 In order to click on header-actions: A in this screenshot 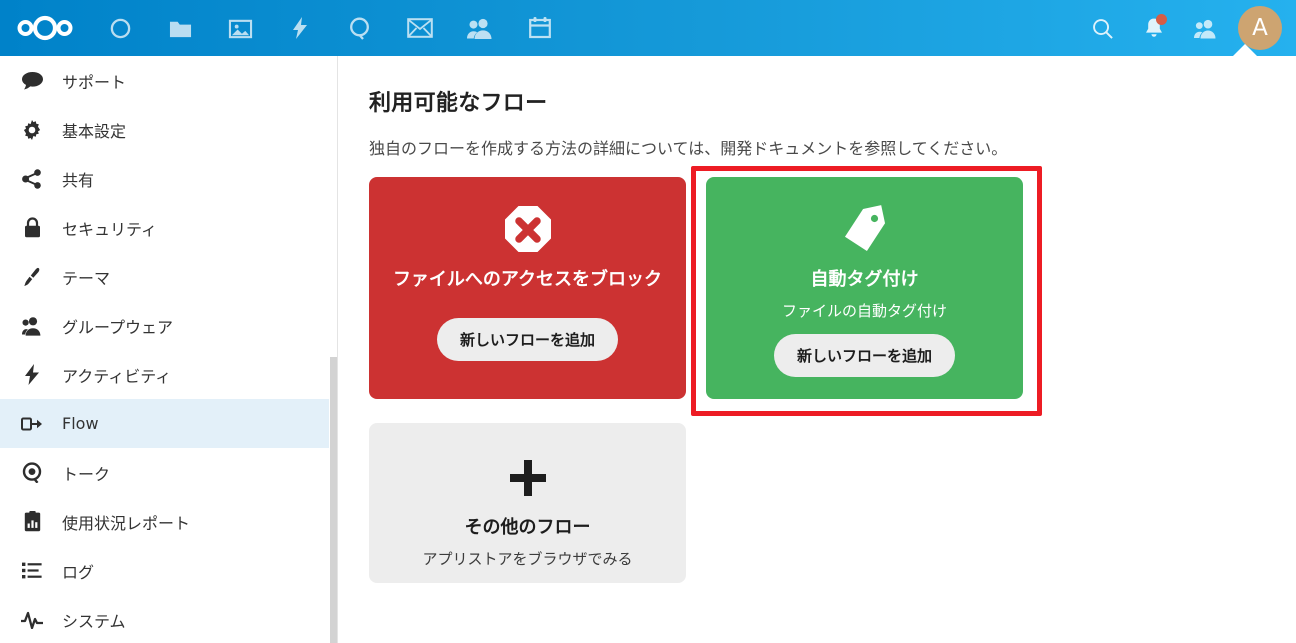, I will do `click(1186, 28)`.